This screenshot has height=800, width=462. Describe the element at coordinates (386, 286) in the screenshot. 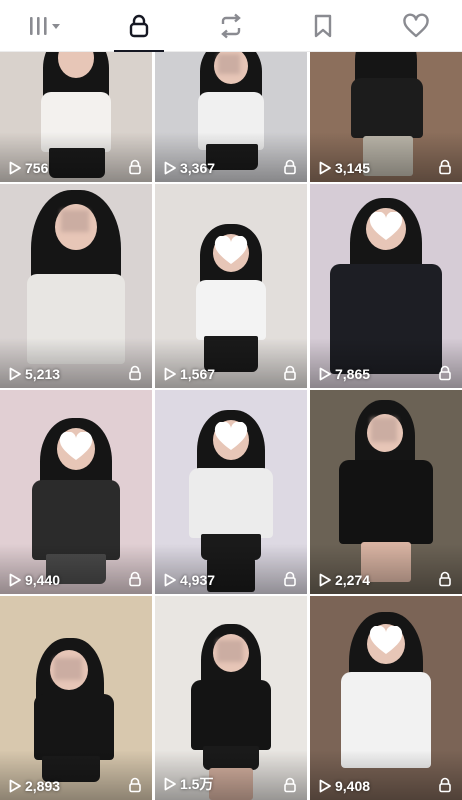

I see `video-thumbnail: 7,865` at that location.